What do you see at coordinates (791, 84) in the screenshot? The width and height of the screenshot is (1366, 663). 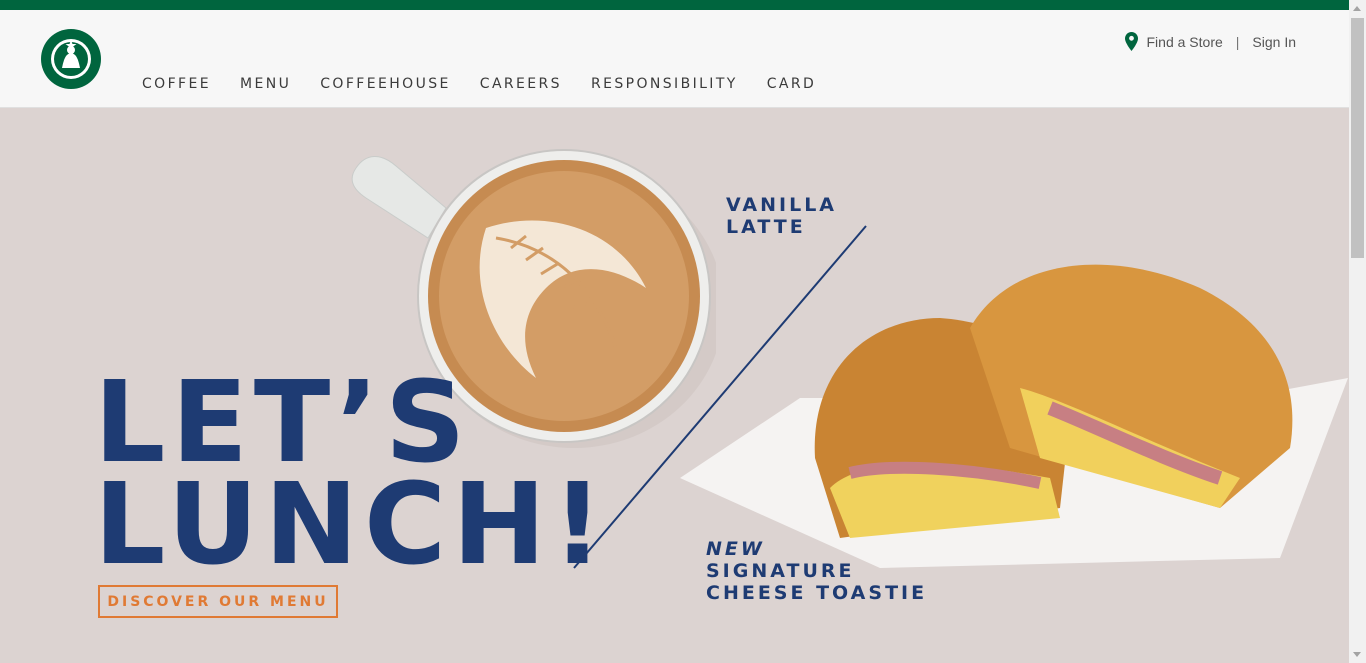 I see `nav-card: CARD` at bounding box center [791, 84].